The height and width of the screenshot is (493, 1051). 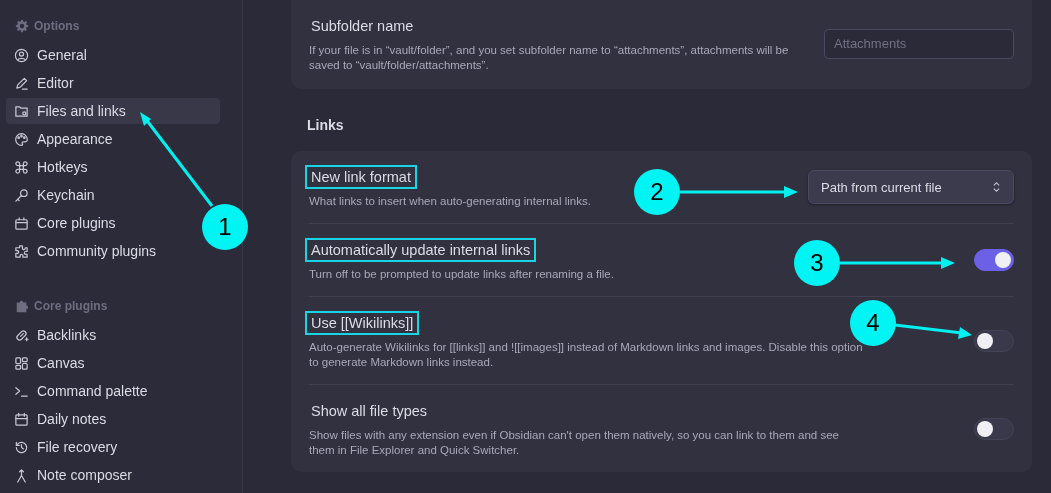 What do you see at coordinates (421, 250) in the screenshot?
I see `setting-title: Automatically update internal links` at bounding box center [421, 250].